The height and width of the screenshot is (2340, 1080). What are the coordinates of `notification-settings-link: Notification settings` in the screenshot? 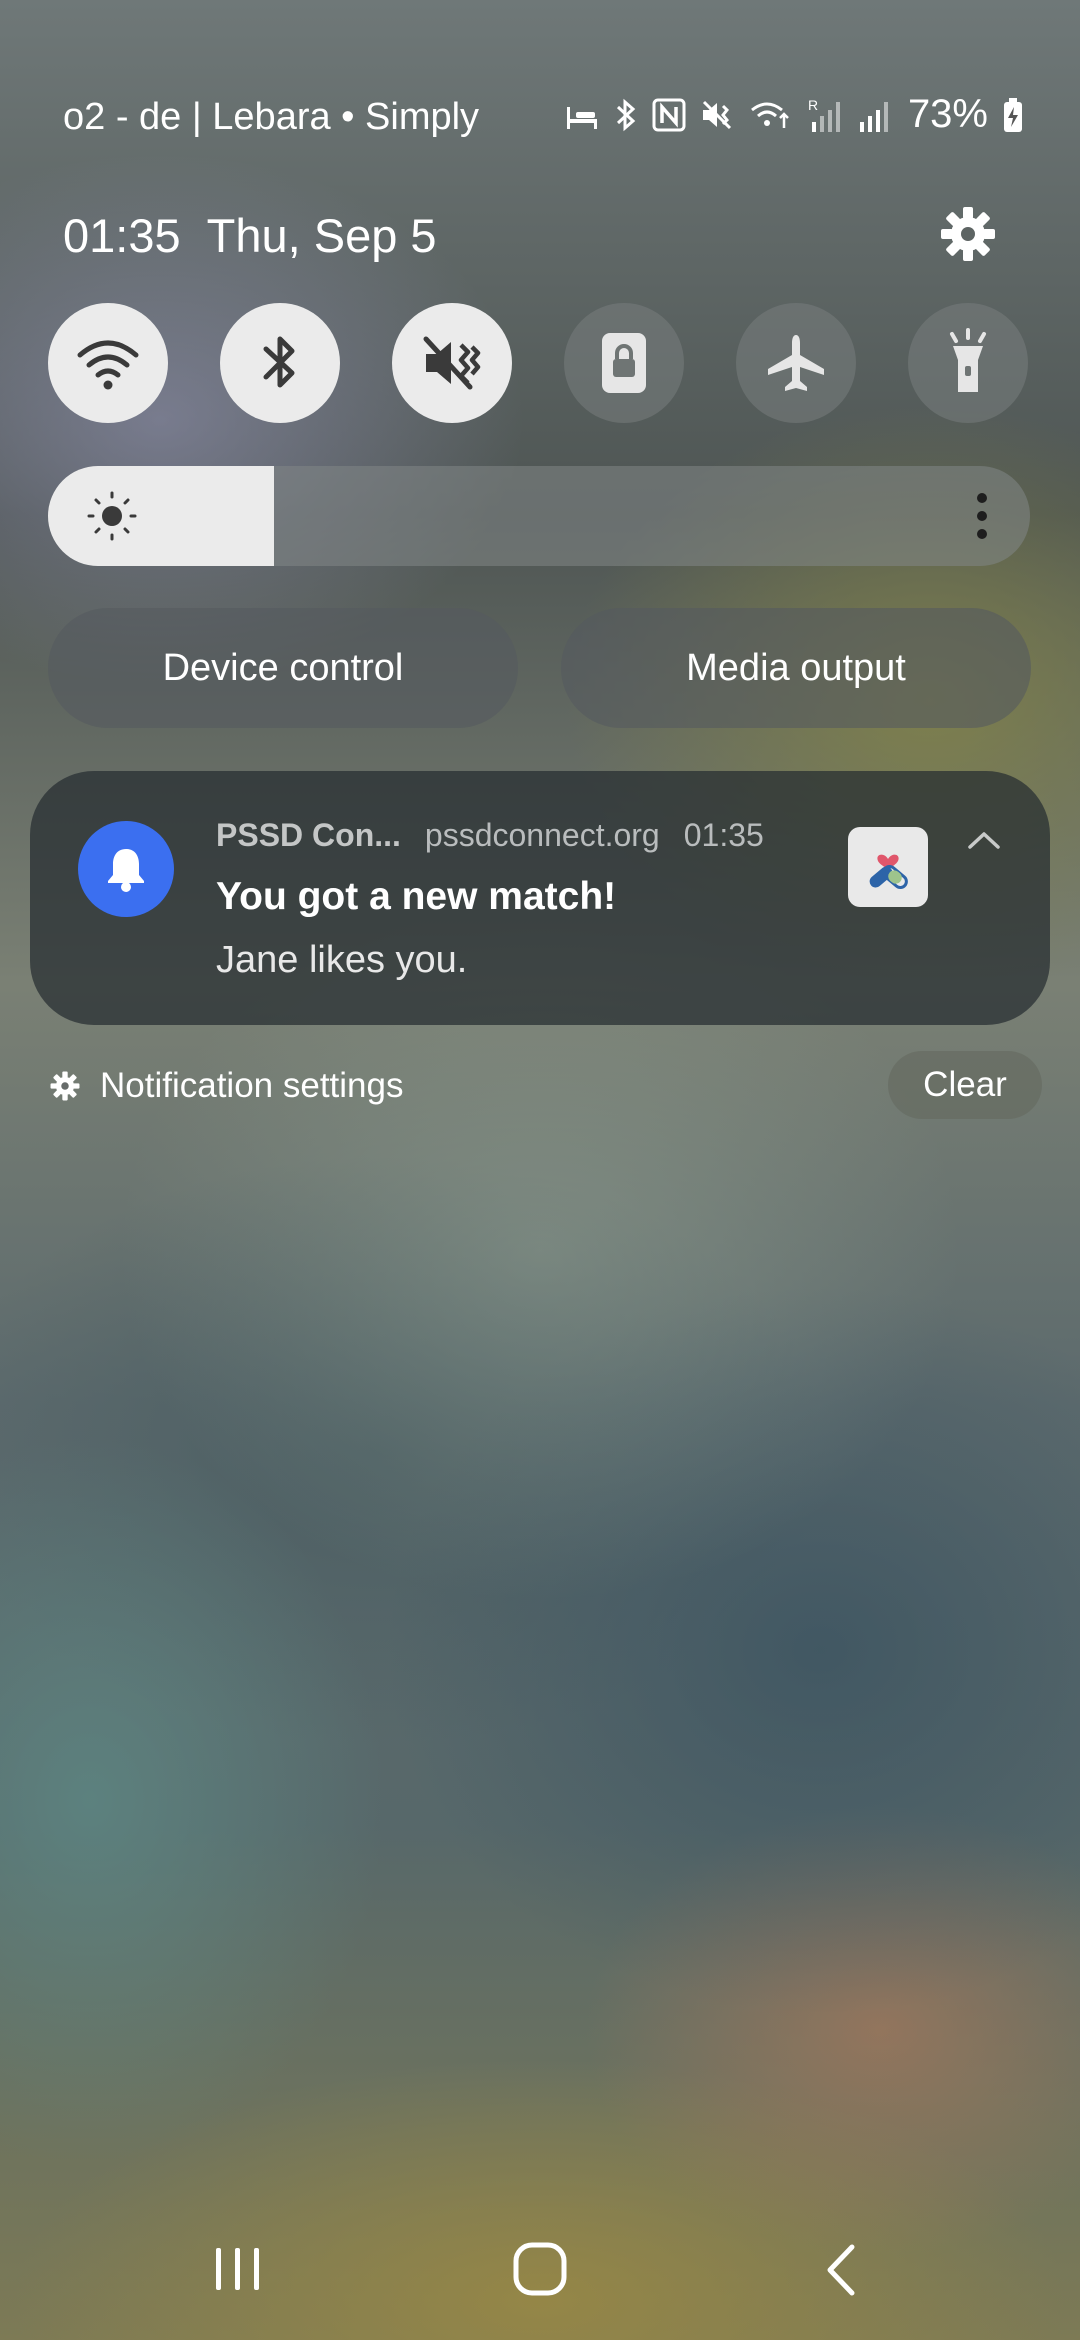 It's located at (226, 1086).